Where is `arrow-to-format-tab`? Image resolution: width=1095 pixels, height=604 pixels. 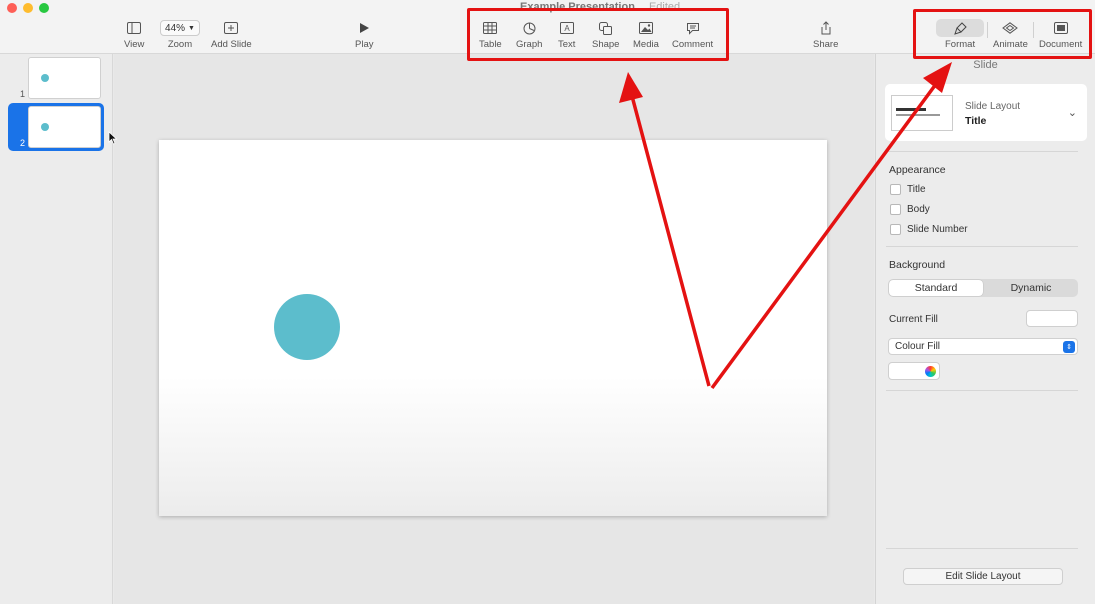
arrow-to-format-tab is located at coordinates (824, 236).